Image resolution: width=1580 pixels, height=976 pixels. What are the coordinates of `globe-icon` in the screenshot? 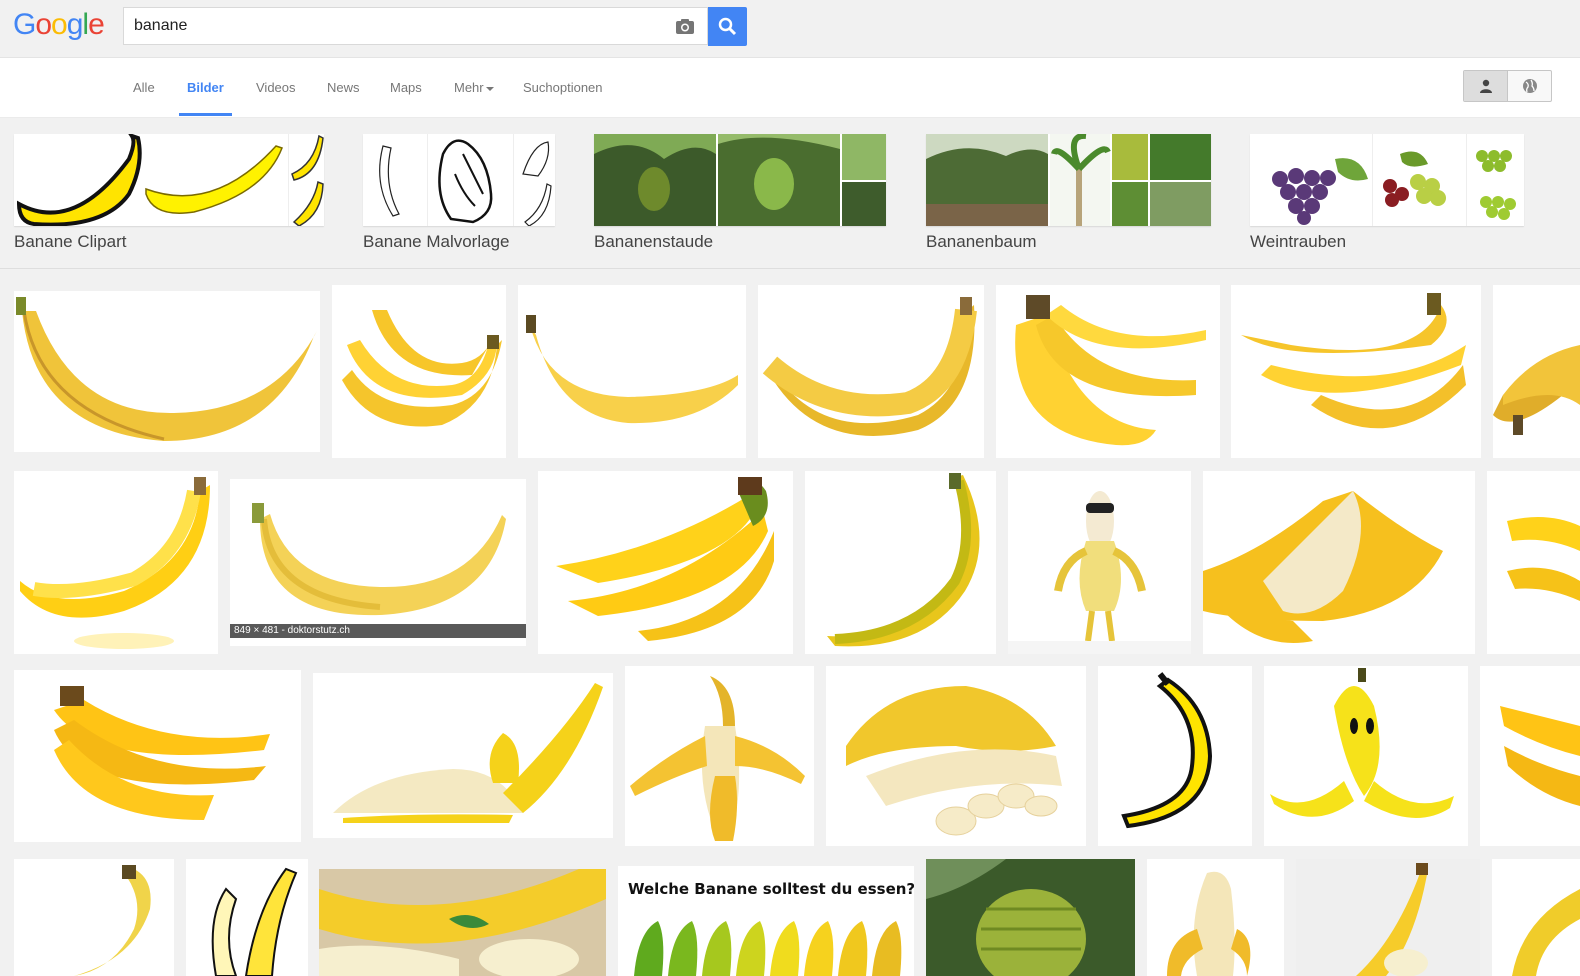 It's located at (1530, 86).